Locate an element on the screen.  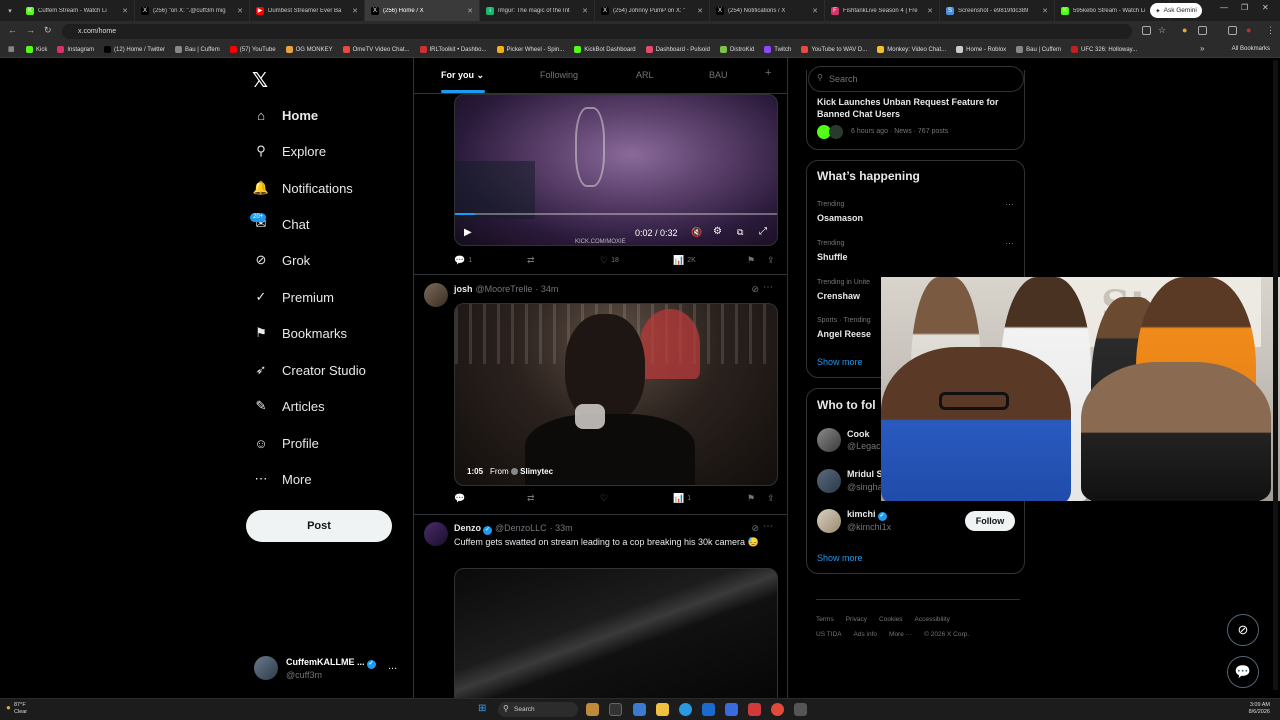
post-time: · 33m is located at coordinates (561, 528).